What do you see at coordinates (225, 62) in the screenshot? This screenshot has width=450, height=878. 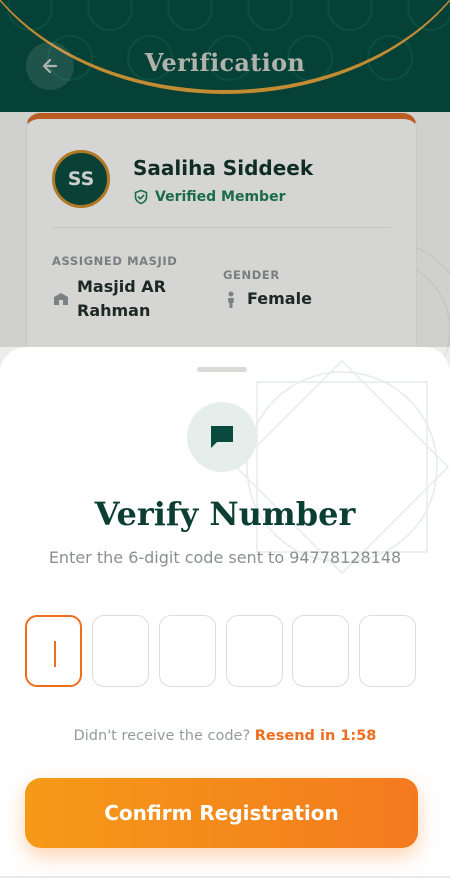 I see `page-title: Verification` at bounding box center [225, 62].